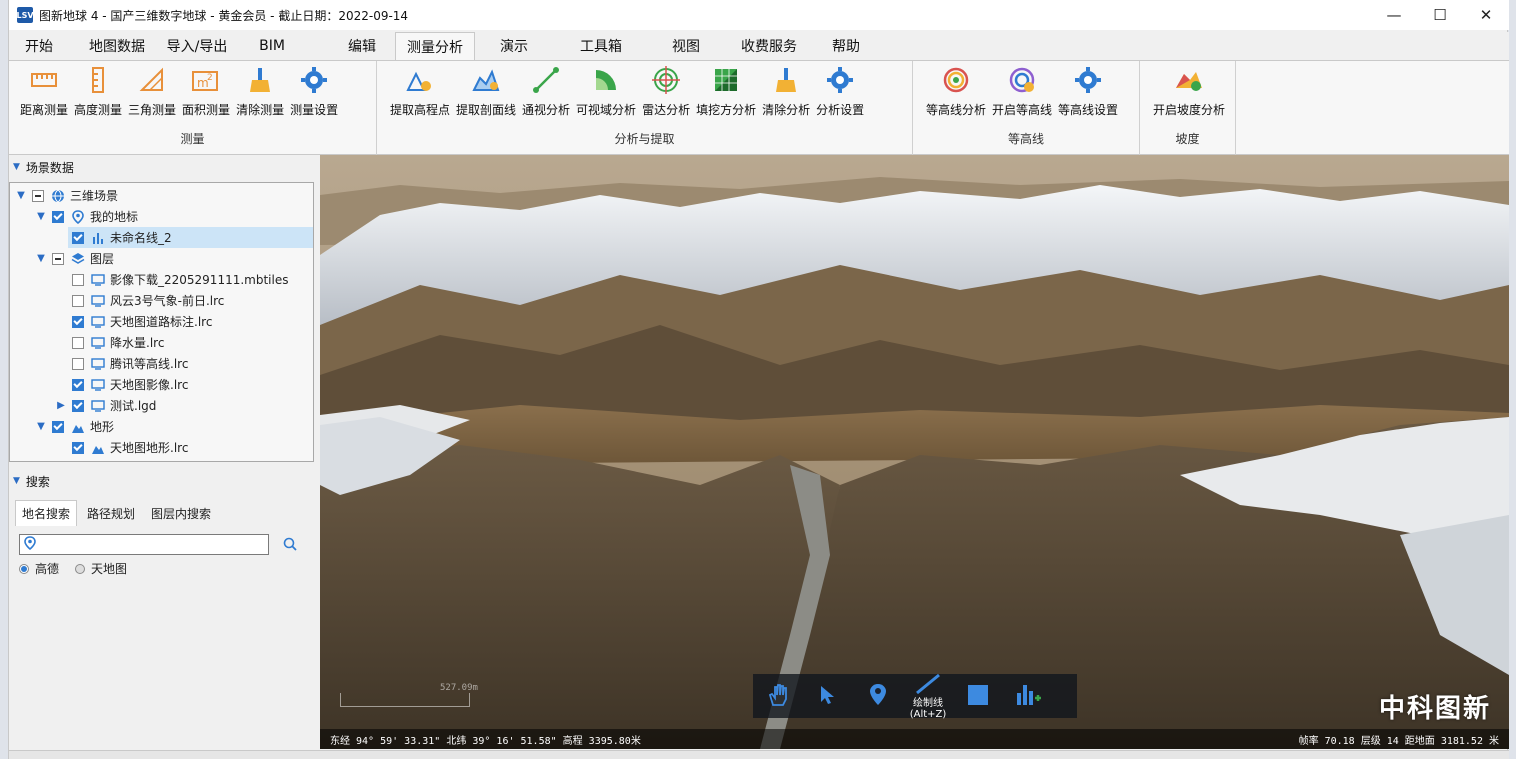 This screenshot has width=1516, height=759. What do you see at coordinates (846, 46) in the screenshot?
I see `menu-help: 帮助` at bounding box center [846, 46].